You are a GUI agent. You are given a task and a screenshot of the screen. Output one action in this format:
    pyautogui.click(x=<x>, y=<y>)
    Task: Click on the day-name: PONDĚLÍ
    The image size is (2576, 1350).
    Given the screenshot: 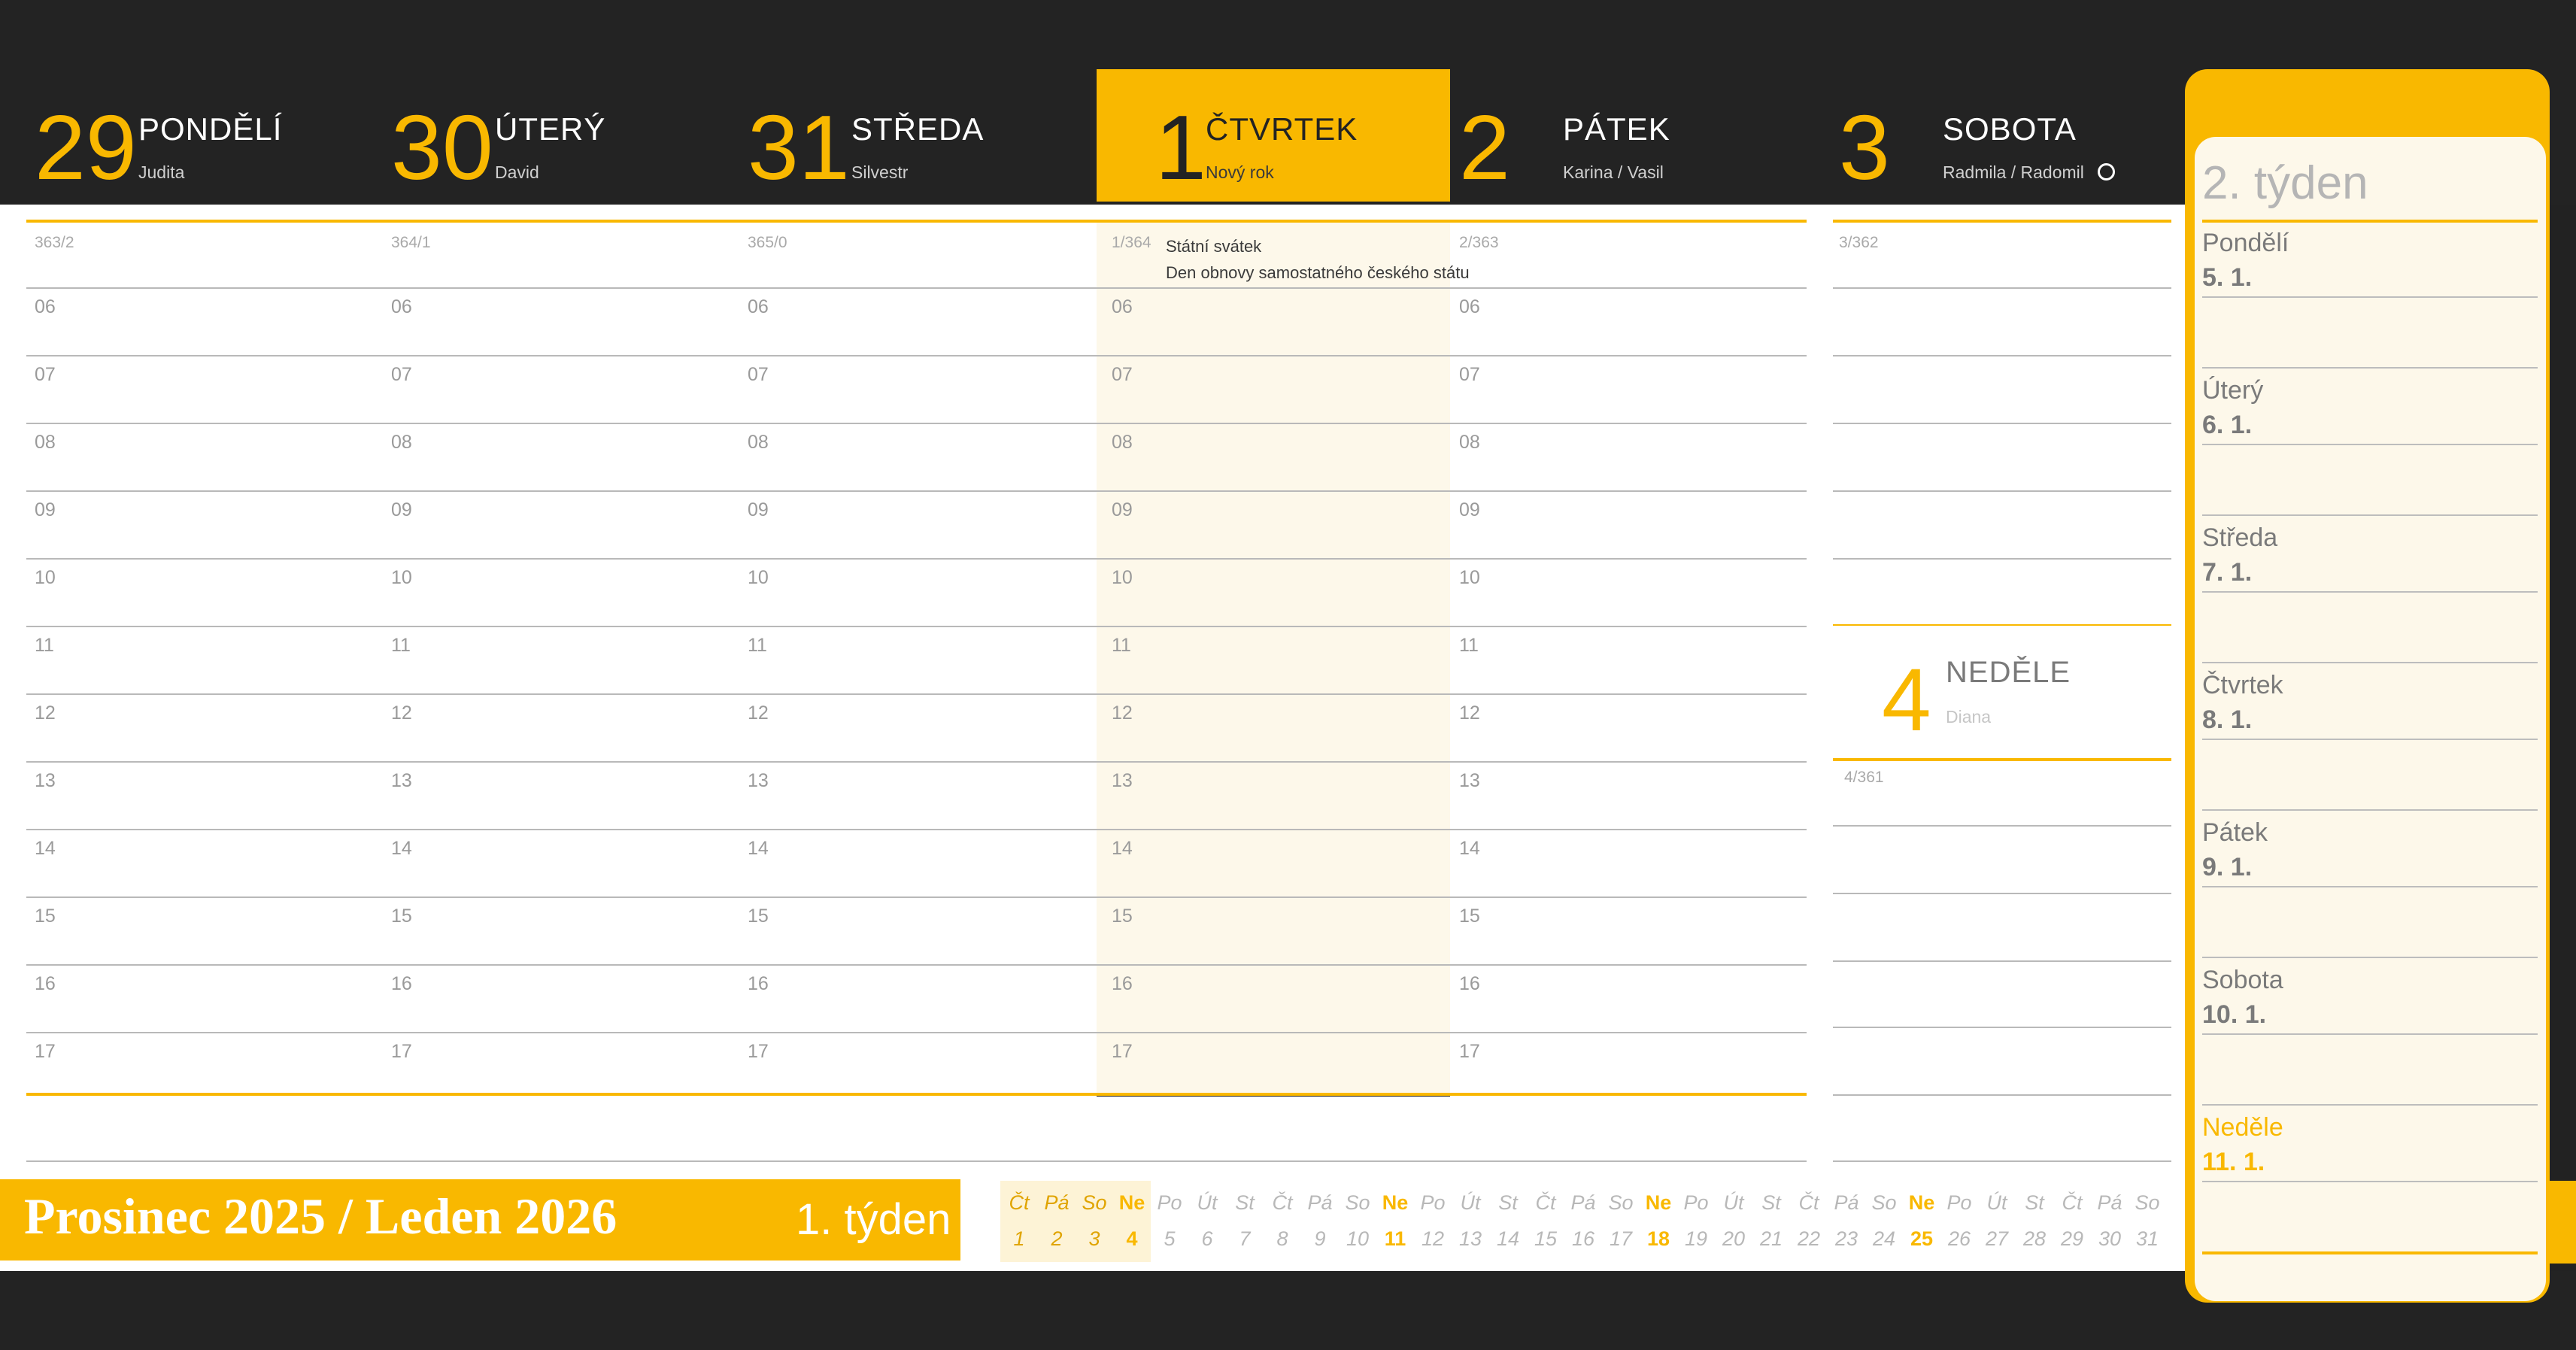 What is the action you would take?
    pyautogui.click(x=210, y=129)
    